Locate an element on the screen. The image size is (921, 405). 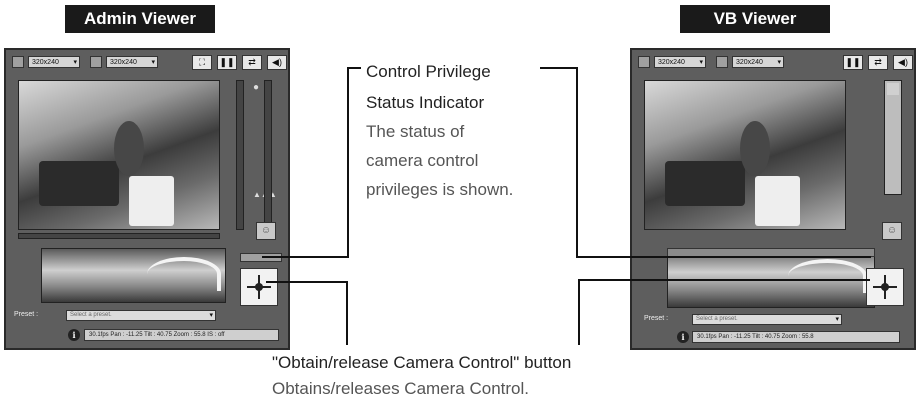
status-callout-title-2: Status Indicator is located at coordinates (425, 102).